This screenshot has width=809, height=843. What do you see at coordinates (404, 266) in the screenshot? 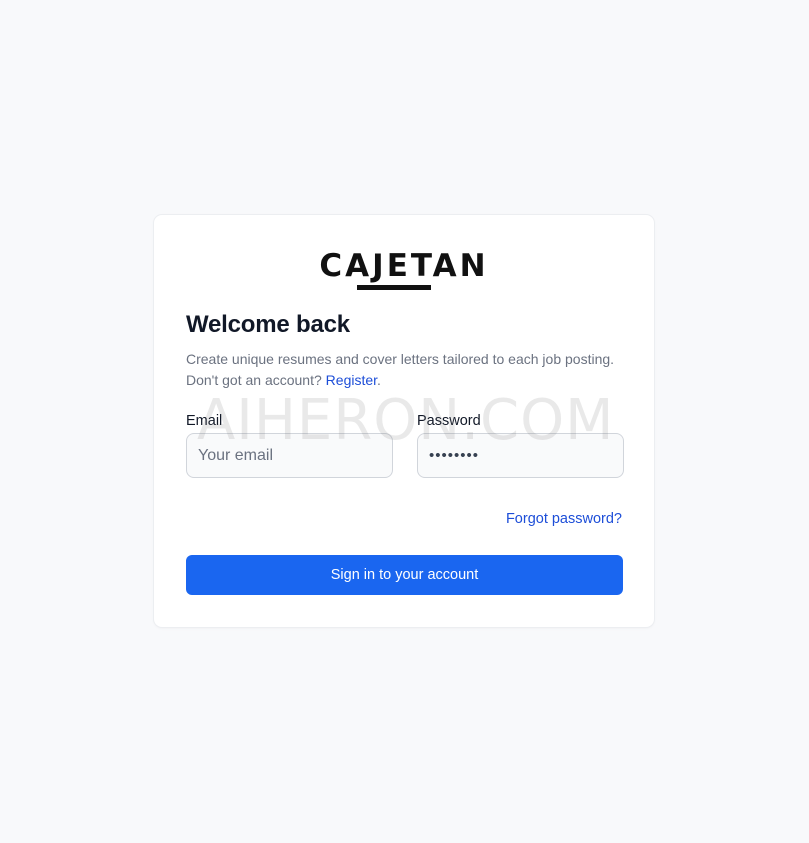
I see `logo-text: CAJETAN` at bounding box center [404, 266].